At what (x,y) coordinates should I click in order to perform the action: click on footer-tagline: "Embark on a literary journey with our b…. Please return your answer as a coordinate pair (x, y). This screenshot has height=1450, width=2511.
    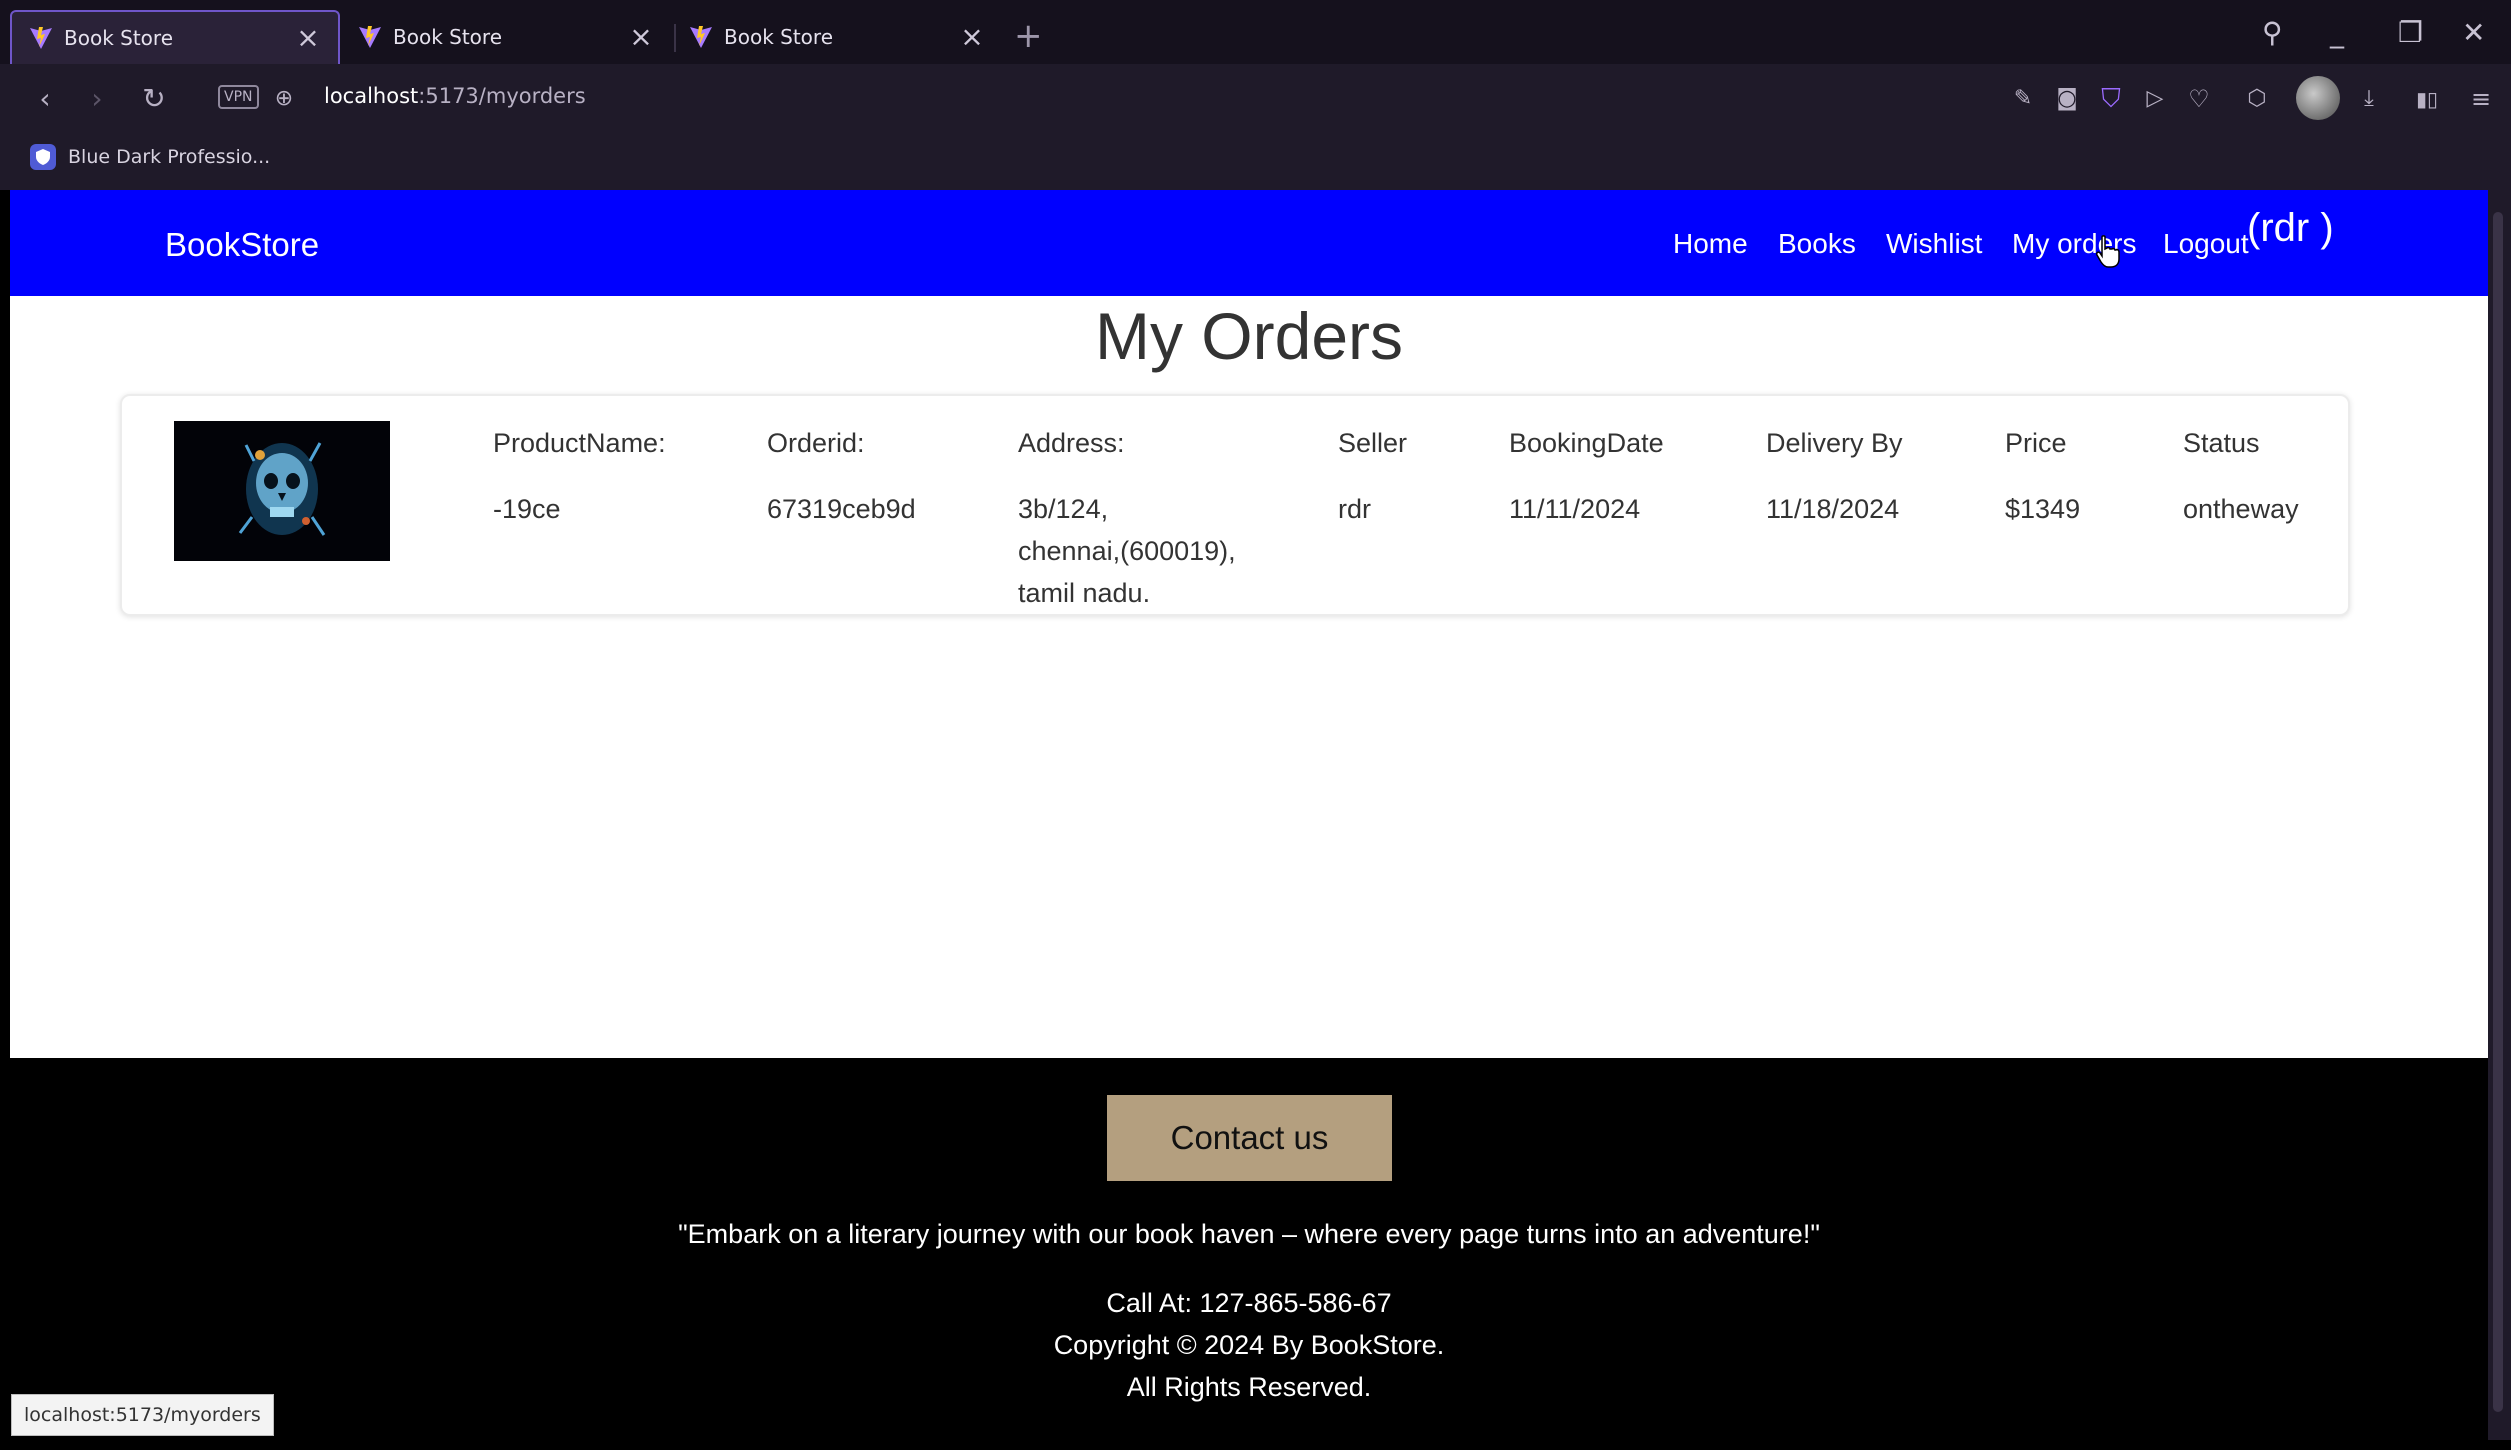
    Looking at the image, I should click on (1249, 1234).